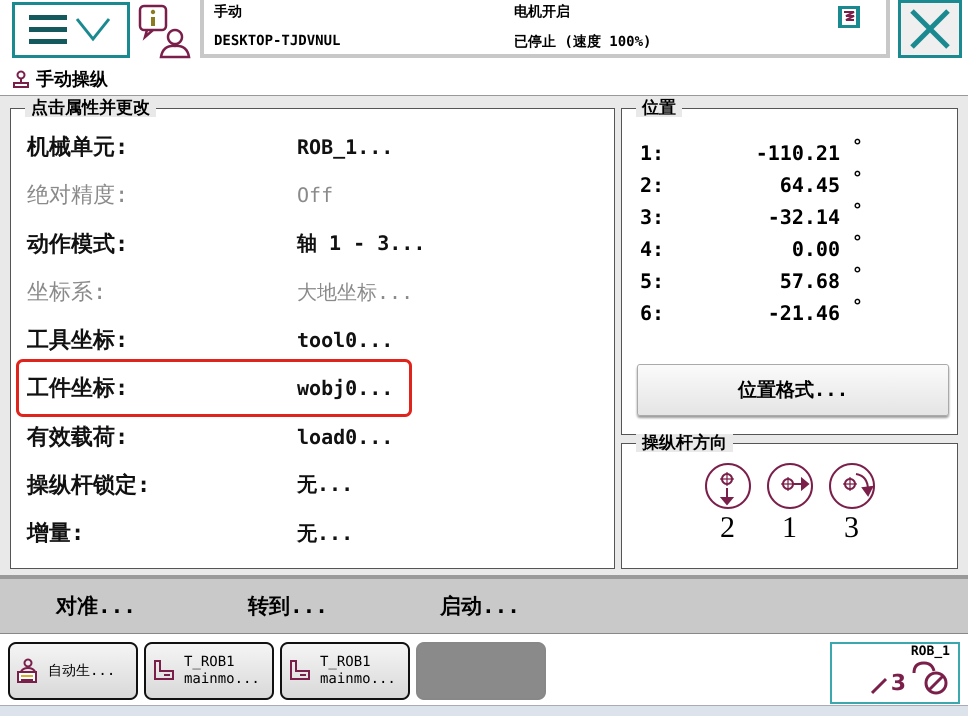  I want to click on axis-value: 0.00, so click(815, 249).